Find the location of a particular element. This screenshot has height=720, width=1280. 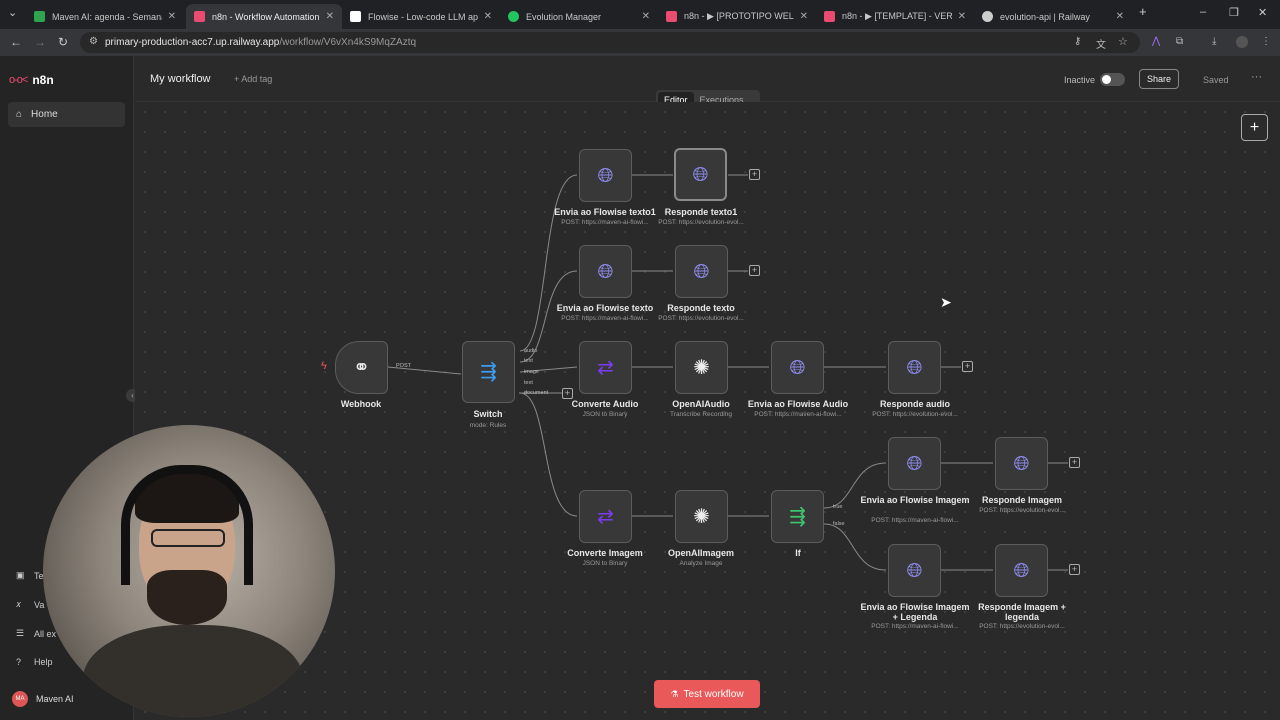

templates-icon: ▣ is located at coordinates (20, 575).